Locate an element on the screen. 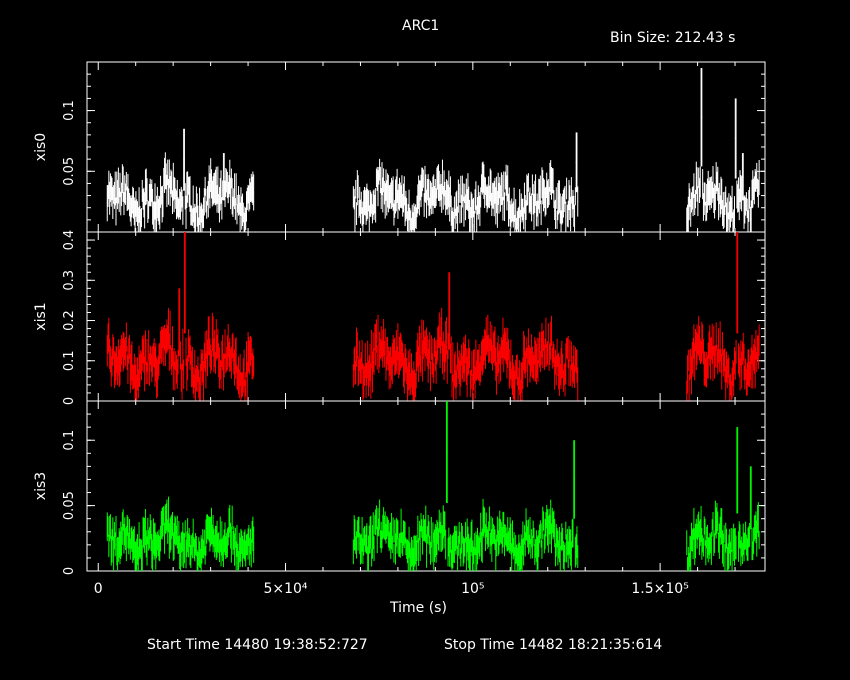  y-tick-label-xis3: 0.05 is located at coordinates (69, 505).